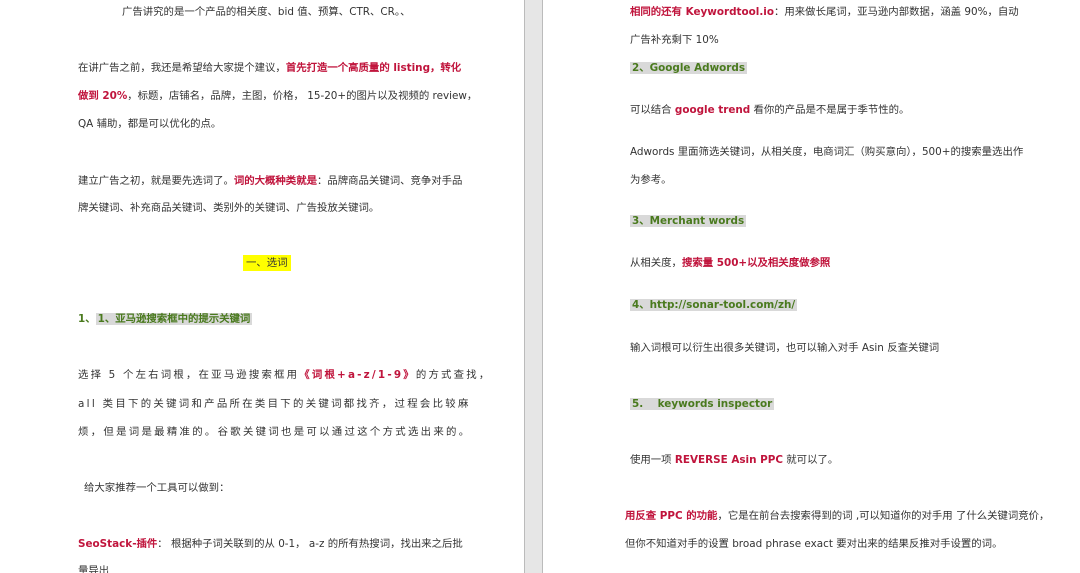 The image size is (1080, 573). Describe the element at coordinates (652, 460) in the screenshot. I see `text: 使用一项` at that location.